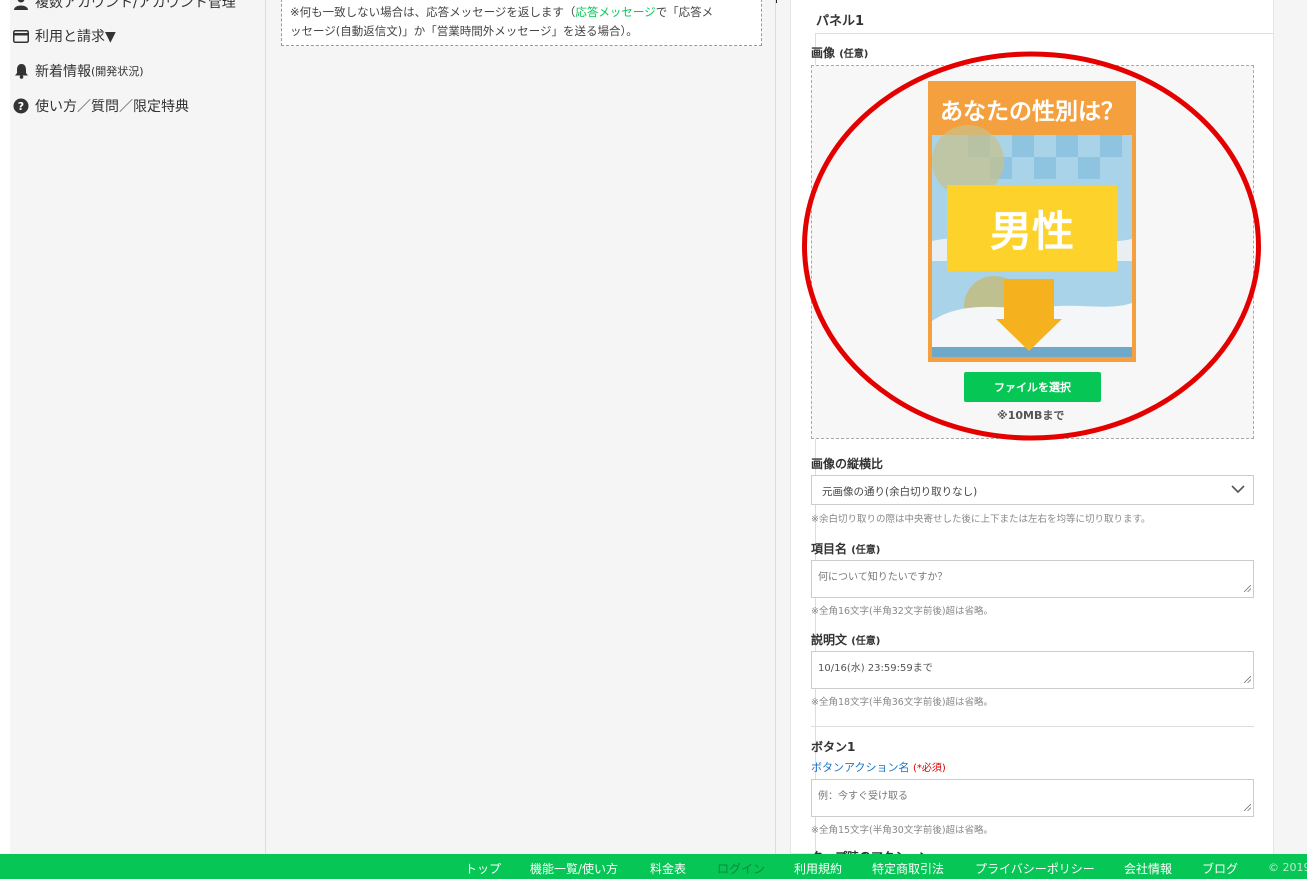  What do you see at coordinates (684, 12) in the screenshot?
I see `note-text: で「応答メ` at bounding box center [684, 12].